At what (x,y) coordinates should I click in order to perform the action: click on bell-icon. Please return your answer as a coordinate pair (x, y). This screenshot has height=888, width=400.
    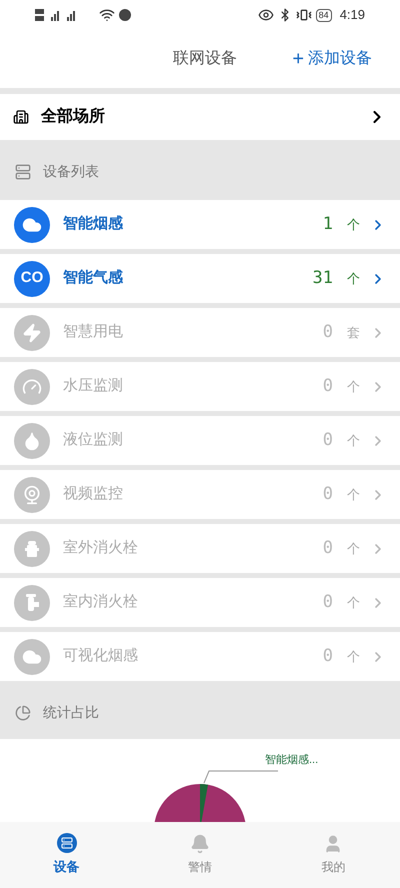
    Looking at the image, I should click on (200, 844).